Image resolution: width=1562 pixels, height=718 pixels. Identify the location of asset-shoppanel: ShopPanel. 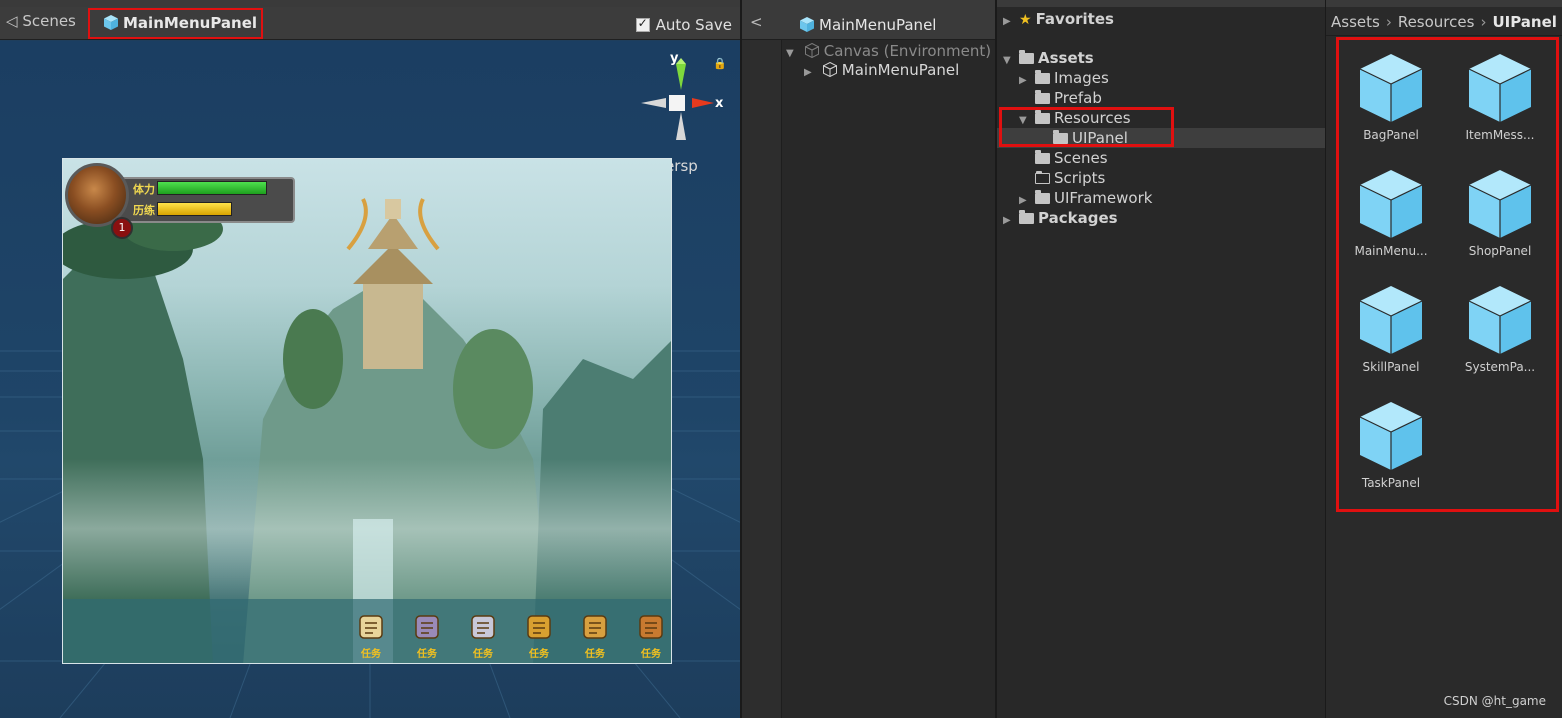
(1500, 213).